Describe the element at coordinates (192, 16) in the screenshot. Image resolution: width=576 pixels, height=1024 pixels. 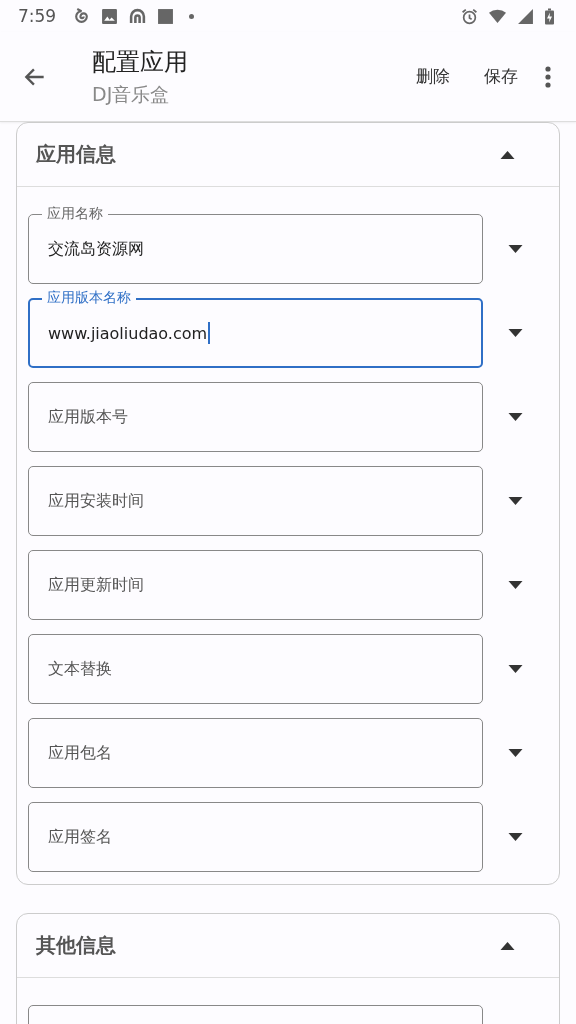
I see `dot-icon` at that location.